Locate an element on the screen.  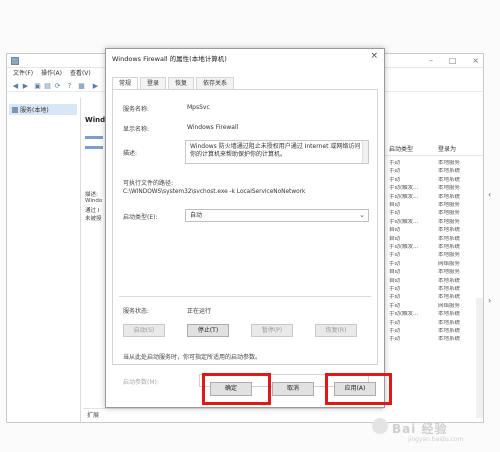
exe-path-label: 可执行文件的路径: is located at coordinates (148, 183).